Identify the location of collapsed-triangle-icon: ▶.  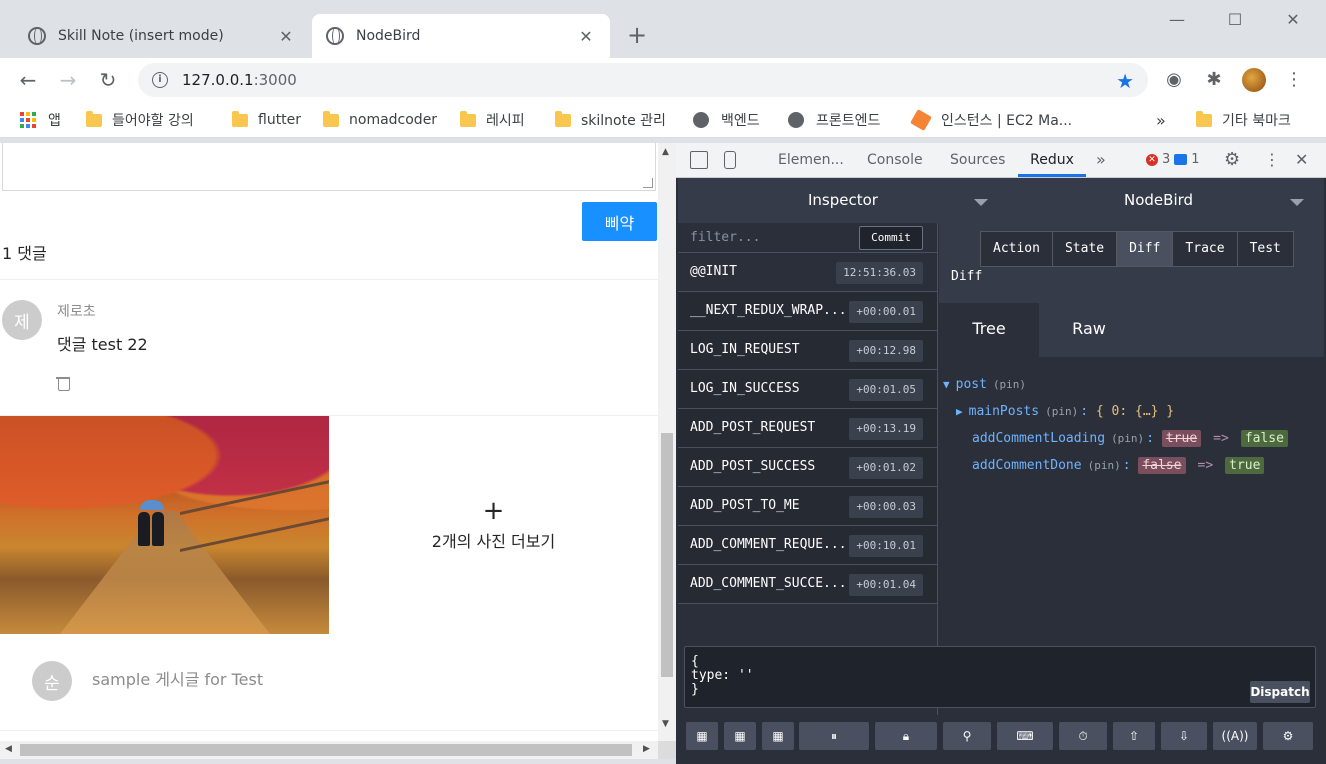
(959, 411).